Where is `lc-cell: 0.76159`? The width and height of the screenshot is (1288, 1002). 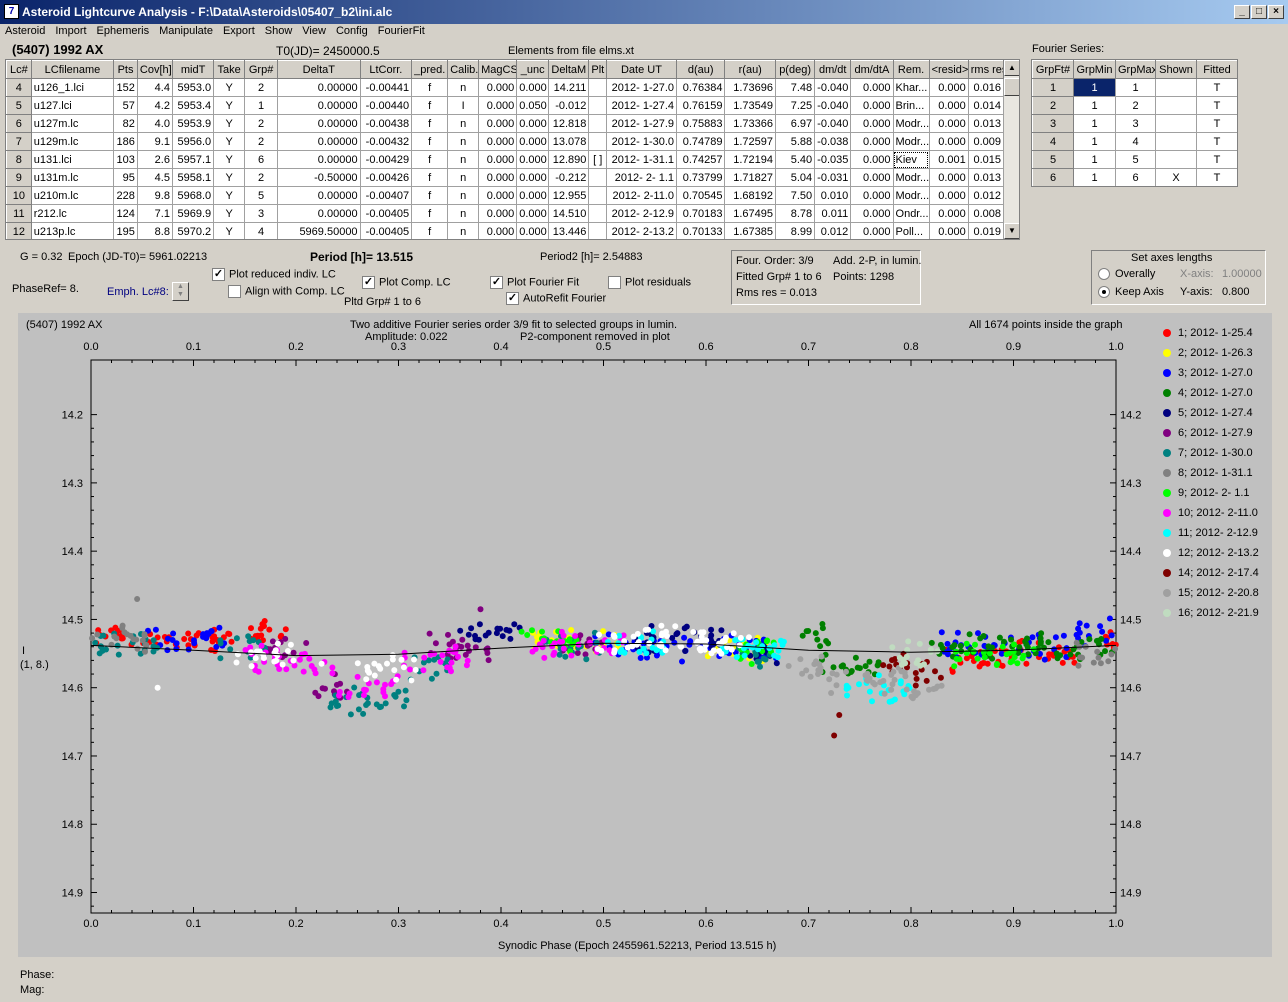 lc-cell: 0.76159 is located at coordinates (701, 105).